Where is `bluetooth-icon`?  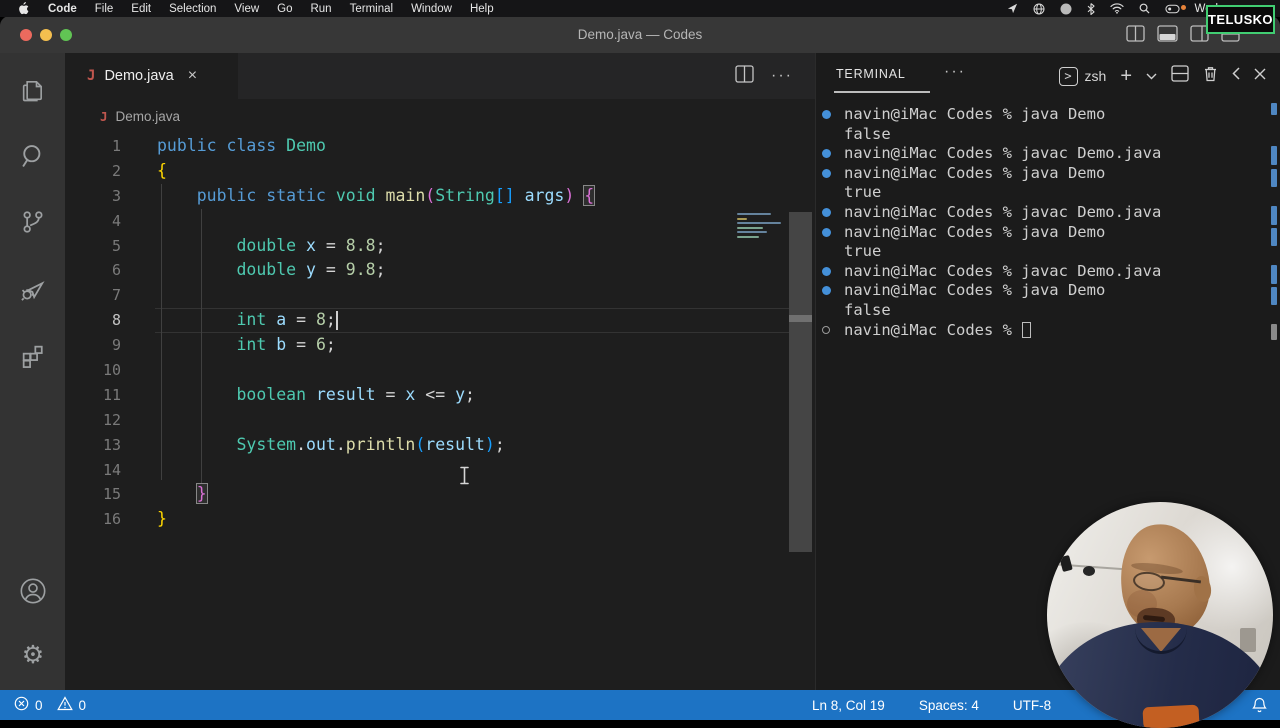 bluetooth-icon is located at coordinates (1091, 8).